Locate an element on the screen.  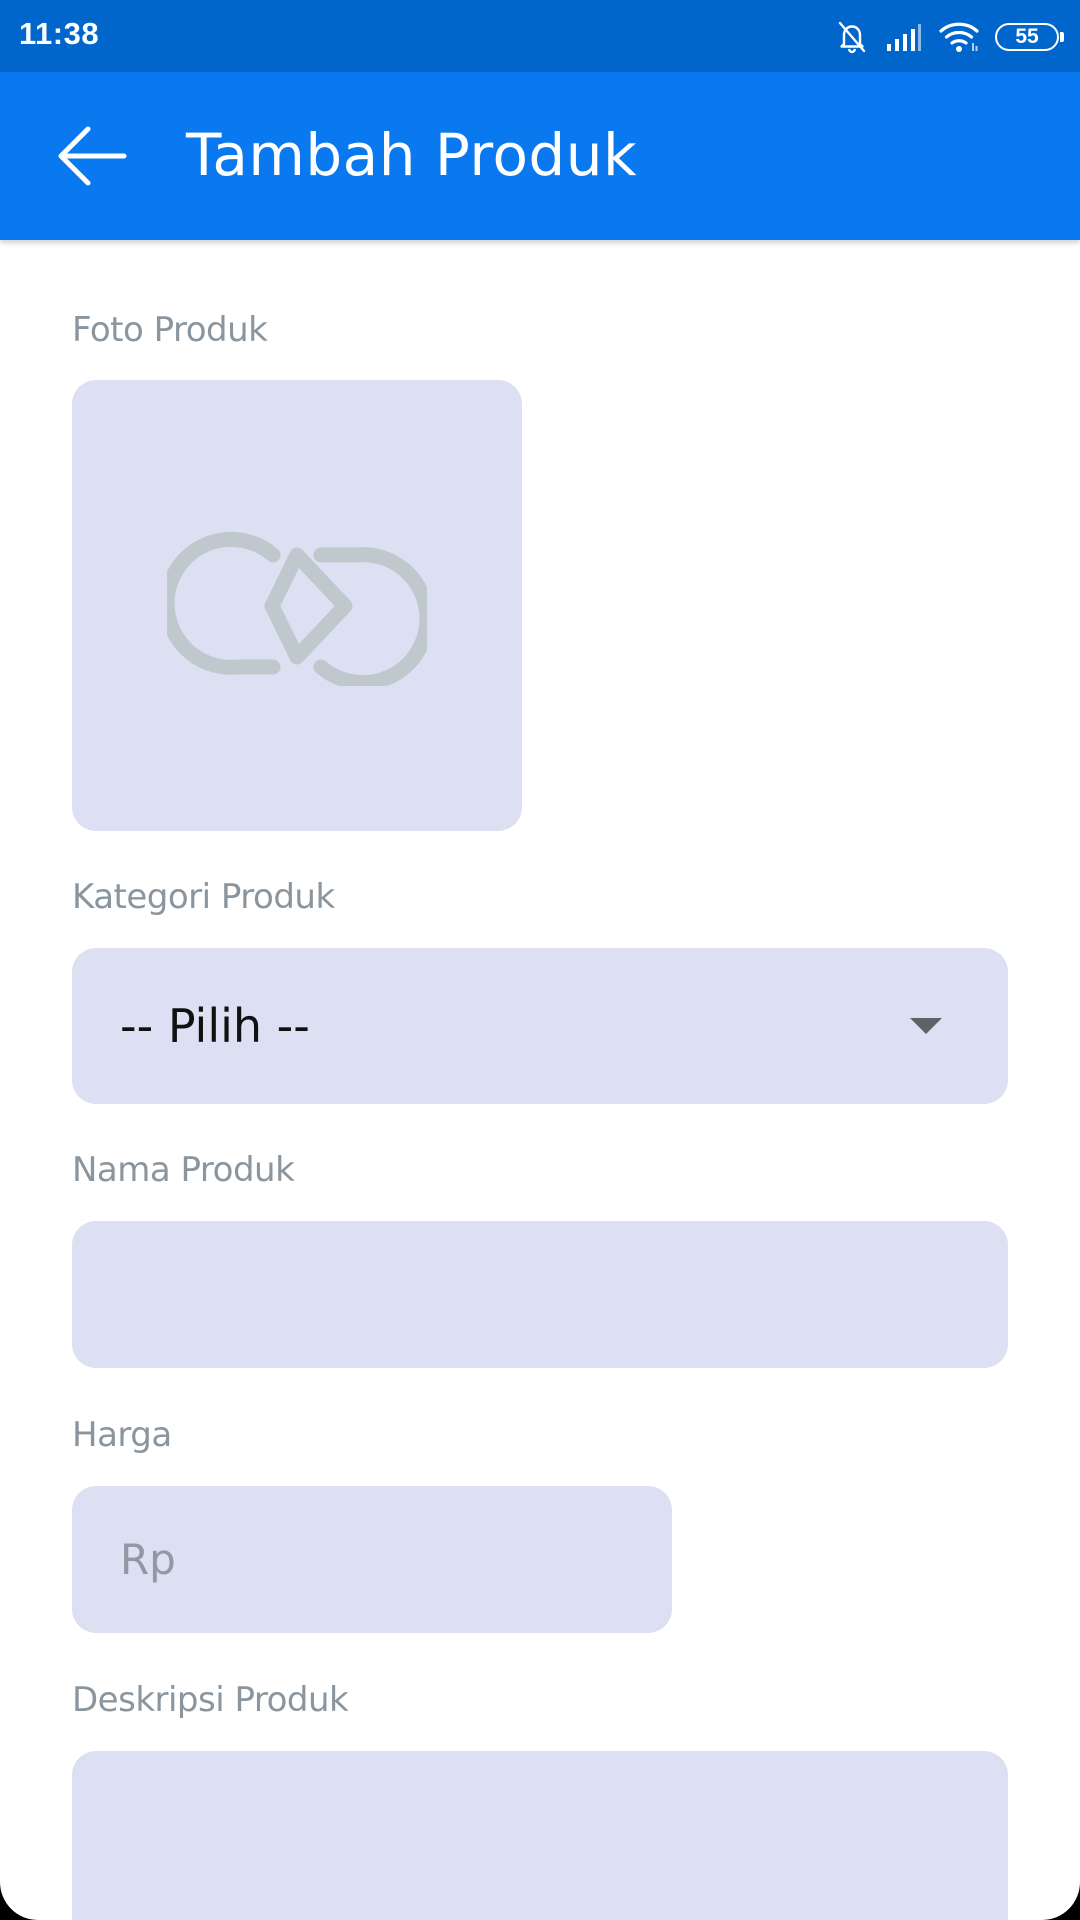
category-selected-value: -- Pilih -- is located at coordinates (215, 1026).